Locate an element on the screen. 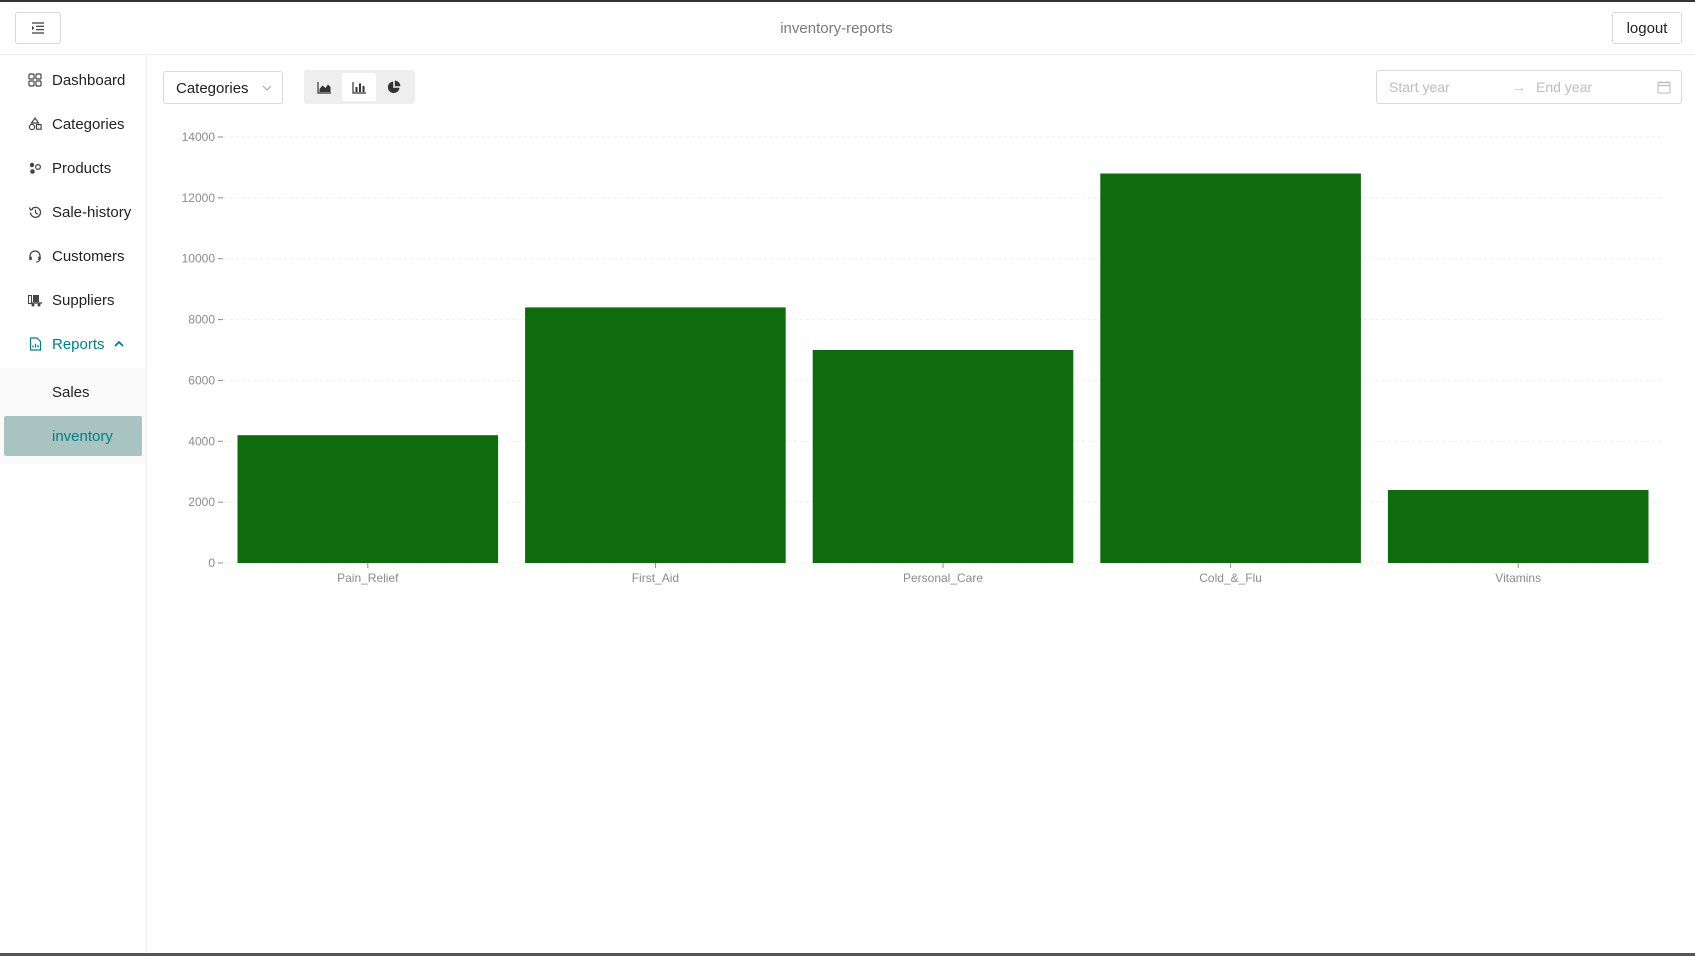  x-tick-label: Vitamins is located at coordinates (1518, 578).